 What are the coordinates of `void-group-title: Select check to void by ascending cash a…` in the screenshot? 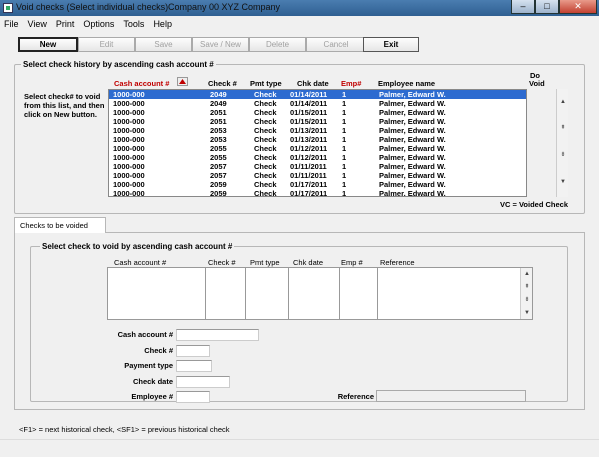 It's located at (137, 246).